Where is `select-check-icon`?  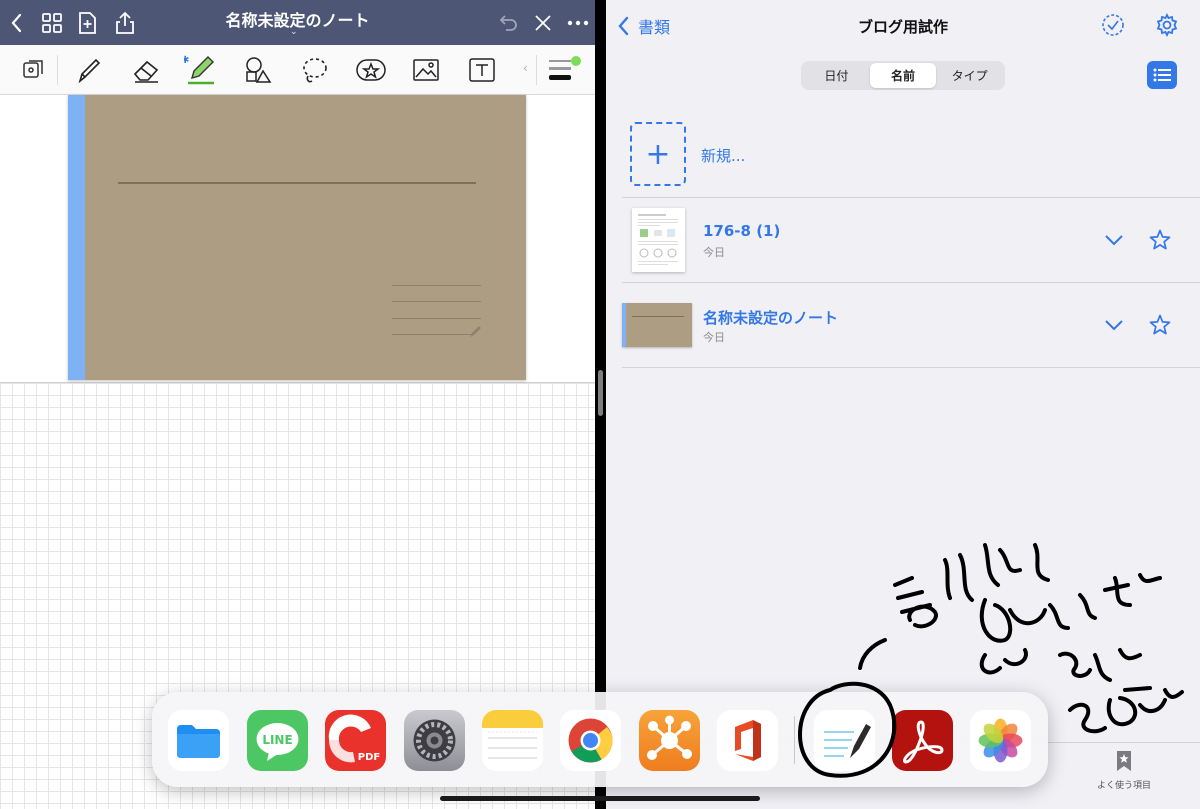
select-check-icon is located at coordinates (1113, 27).